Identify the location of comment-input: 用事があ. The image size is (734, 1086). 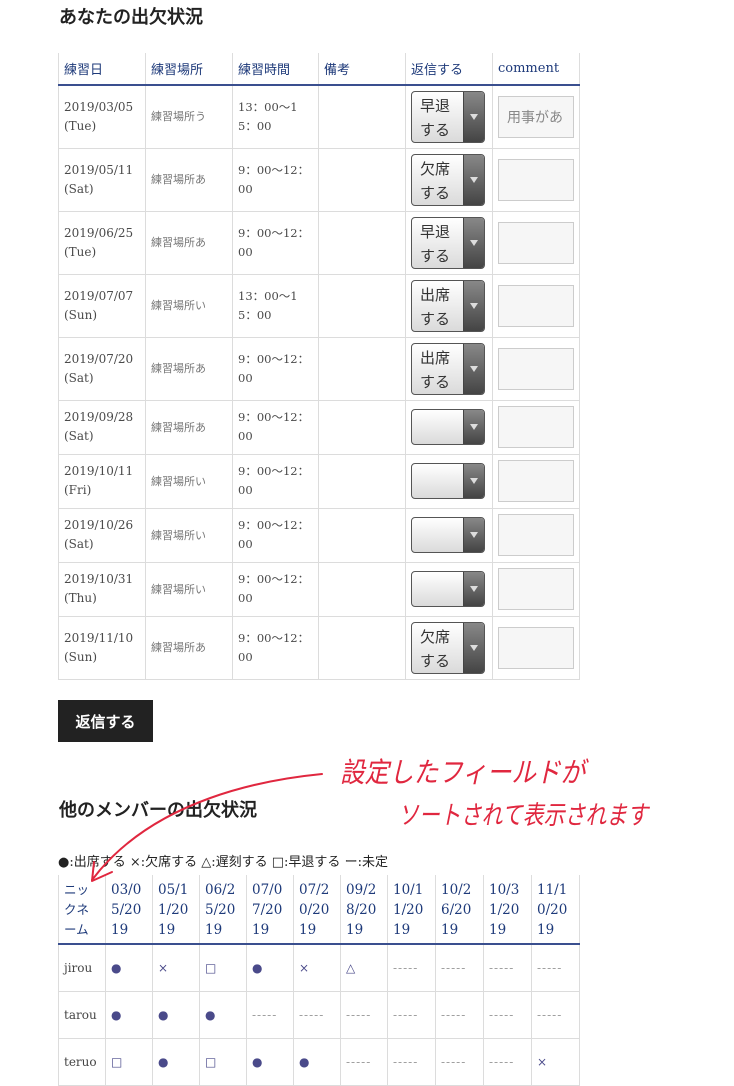
(536, 116).